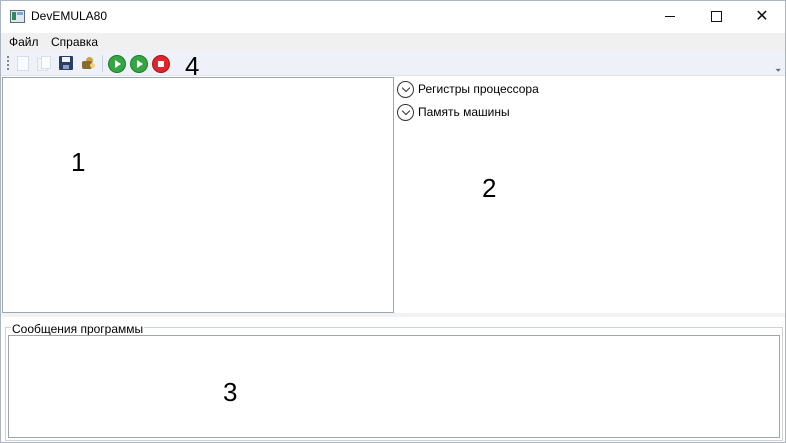 The image size is (786, 443). What do you see at coordinates (102, 63) in the screenshot?
I see `toolbar-separator` at bounding box center [102, 63].